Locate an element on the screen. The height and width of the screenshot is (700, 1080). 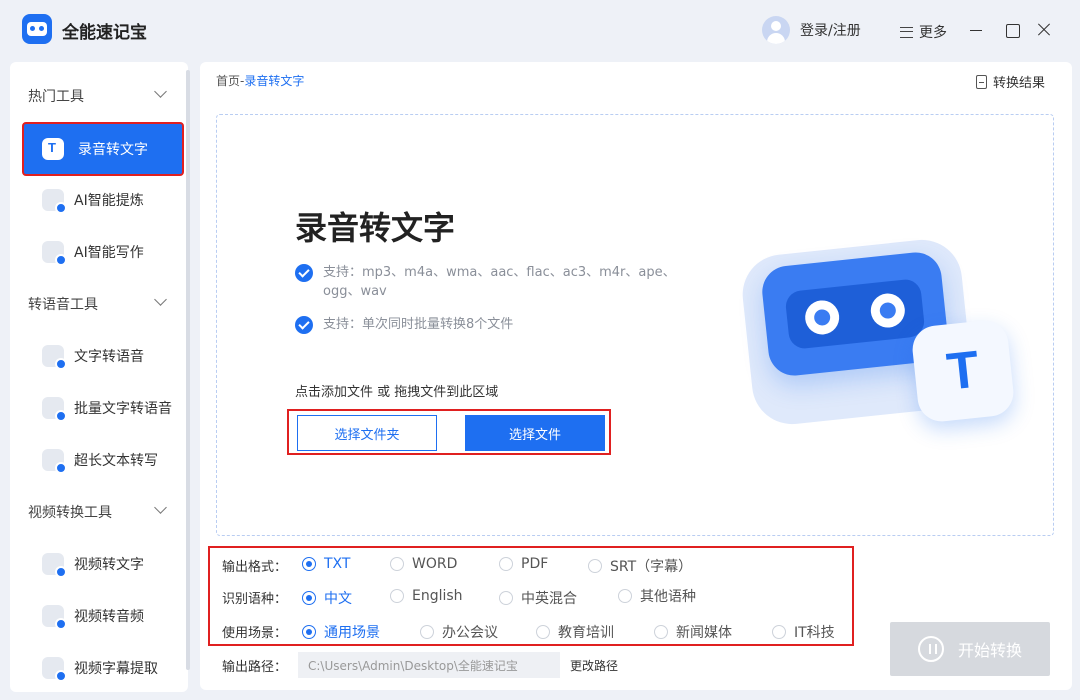
scene-meeting-radio: 办公会议 is located at coordinates (459, 632).